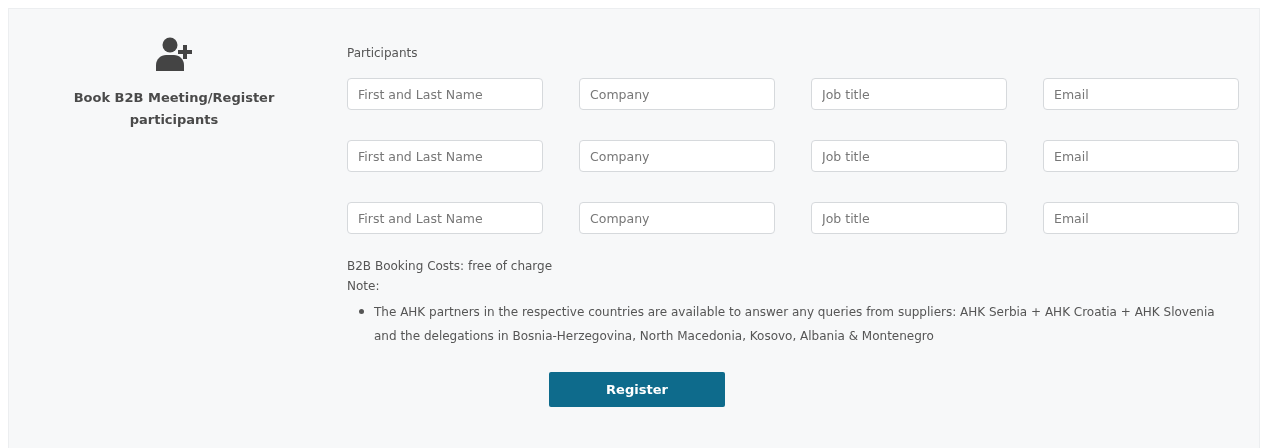  What do you see at coordinates (637, 389) in the screenshot?
I see `register-button: Register` at bounding box center [637, 389].